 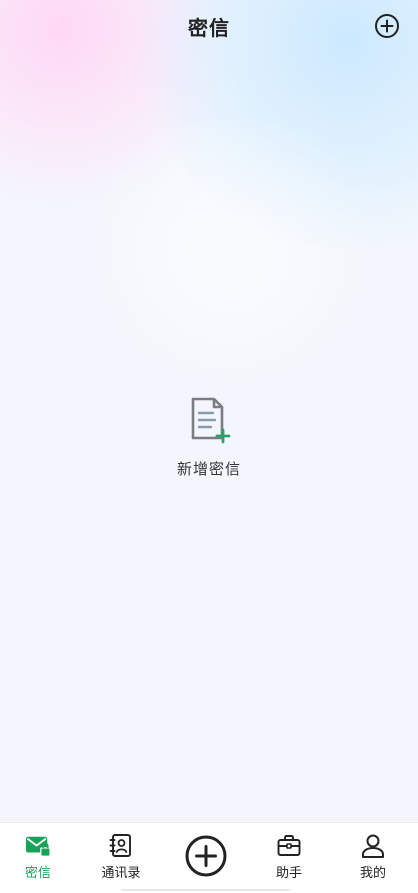 I want to click on bottom-tab-bar: 密信 通讯录 助手 我的, so click(x=209, y=857).